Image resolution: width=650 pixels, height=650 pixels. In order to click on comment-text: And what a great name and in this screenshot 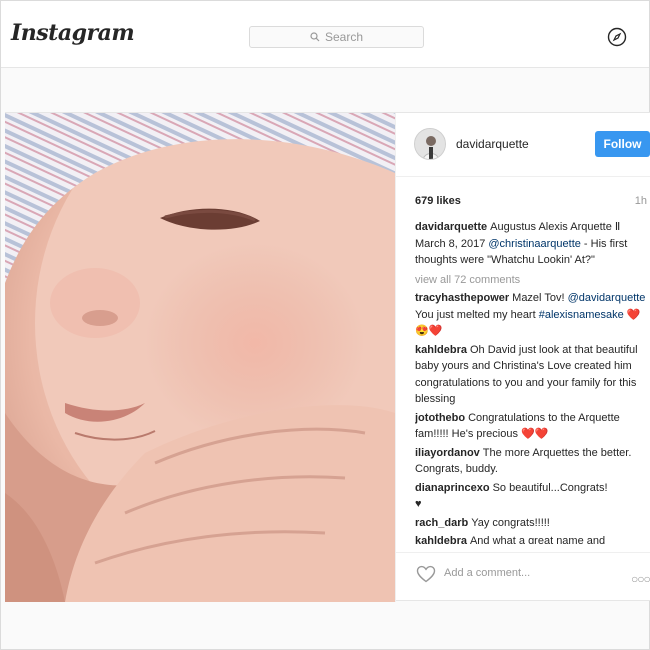, I will do `click(537, 539)`.